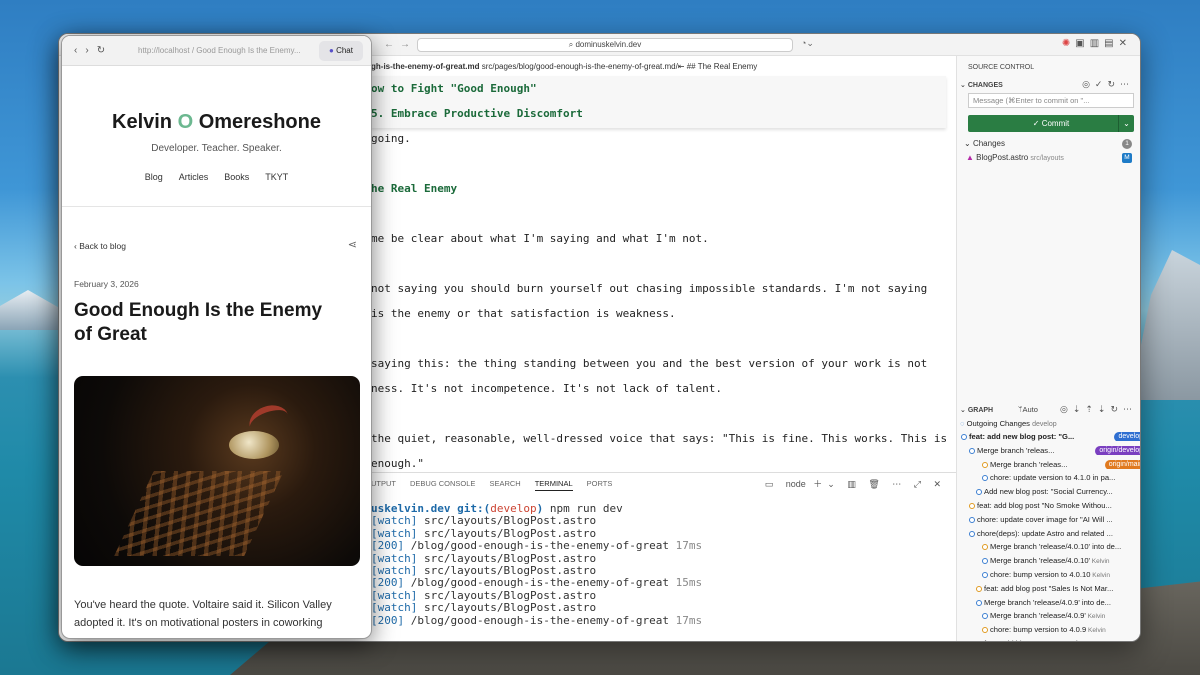 This screenshot has width=1200, height=675. Describe the element at coordinates (1098, 409) in the screenshot. I see `graph-actions: ◎⇣⇡⇣↻⋯` at that location.